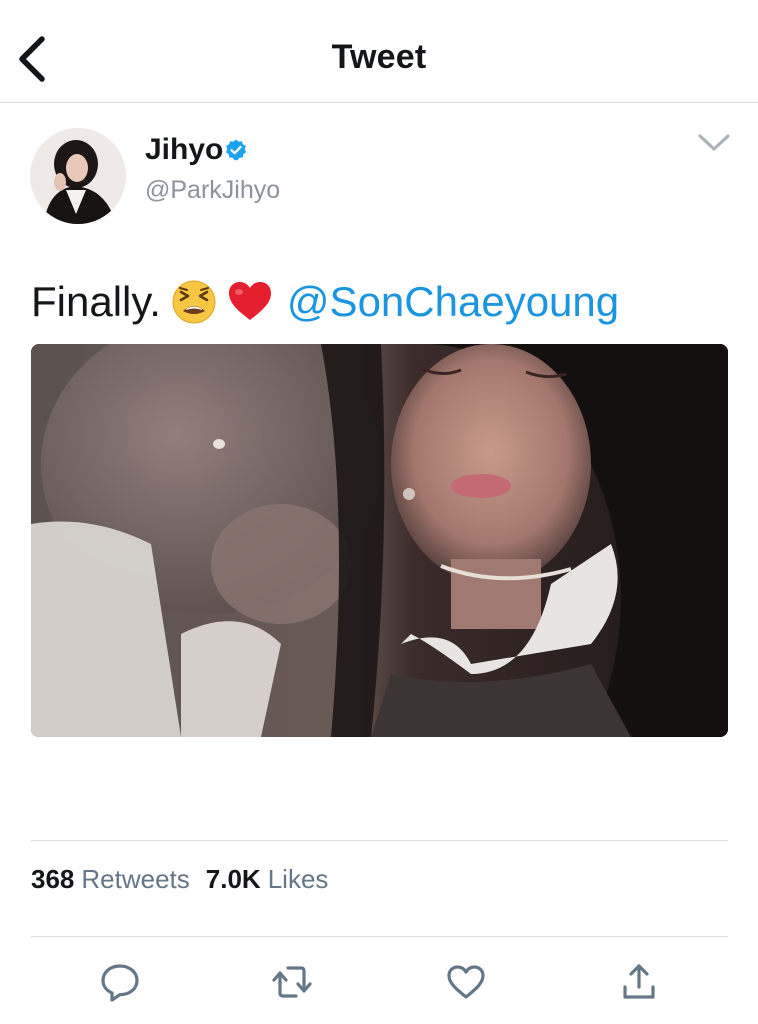 This screenshot has width=758, height=1024. I want to click on retweet-icon, so click(292, 982).